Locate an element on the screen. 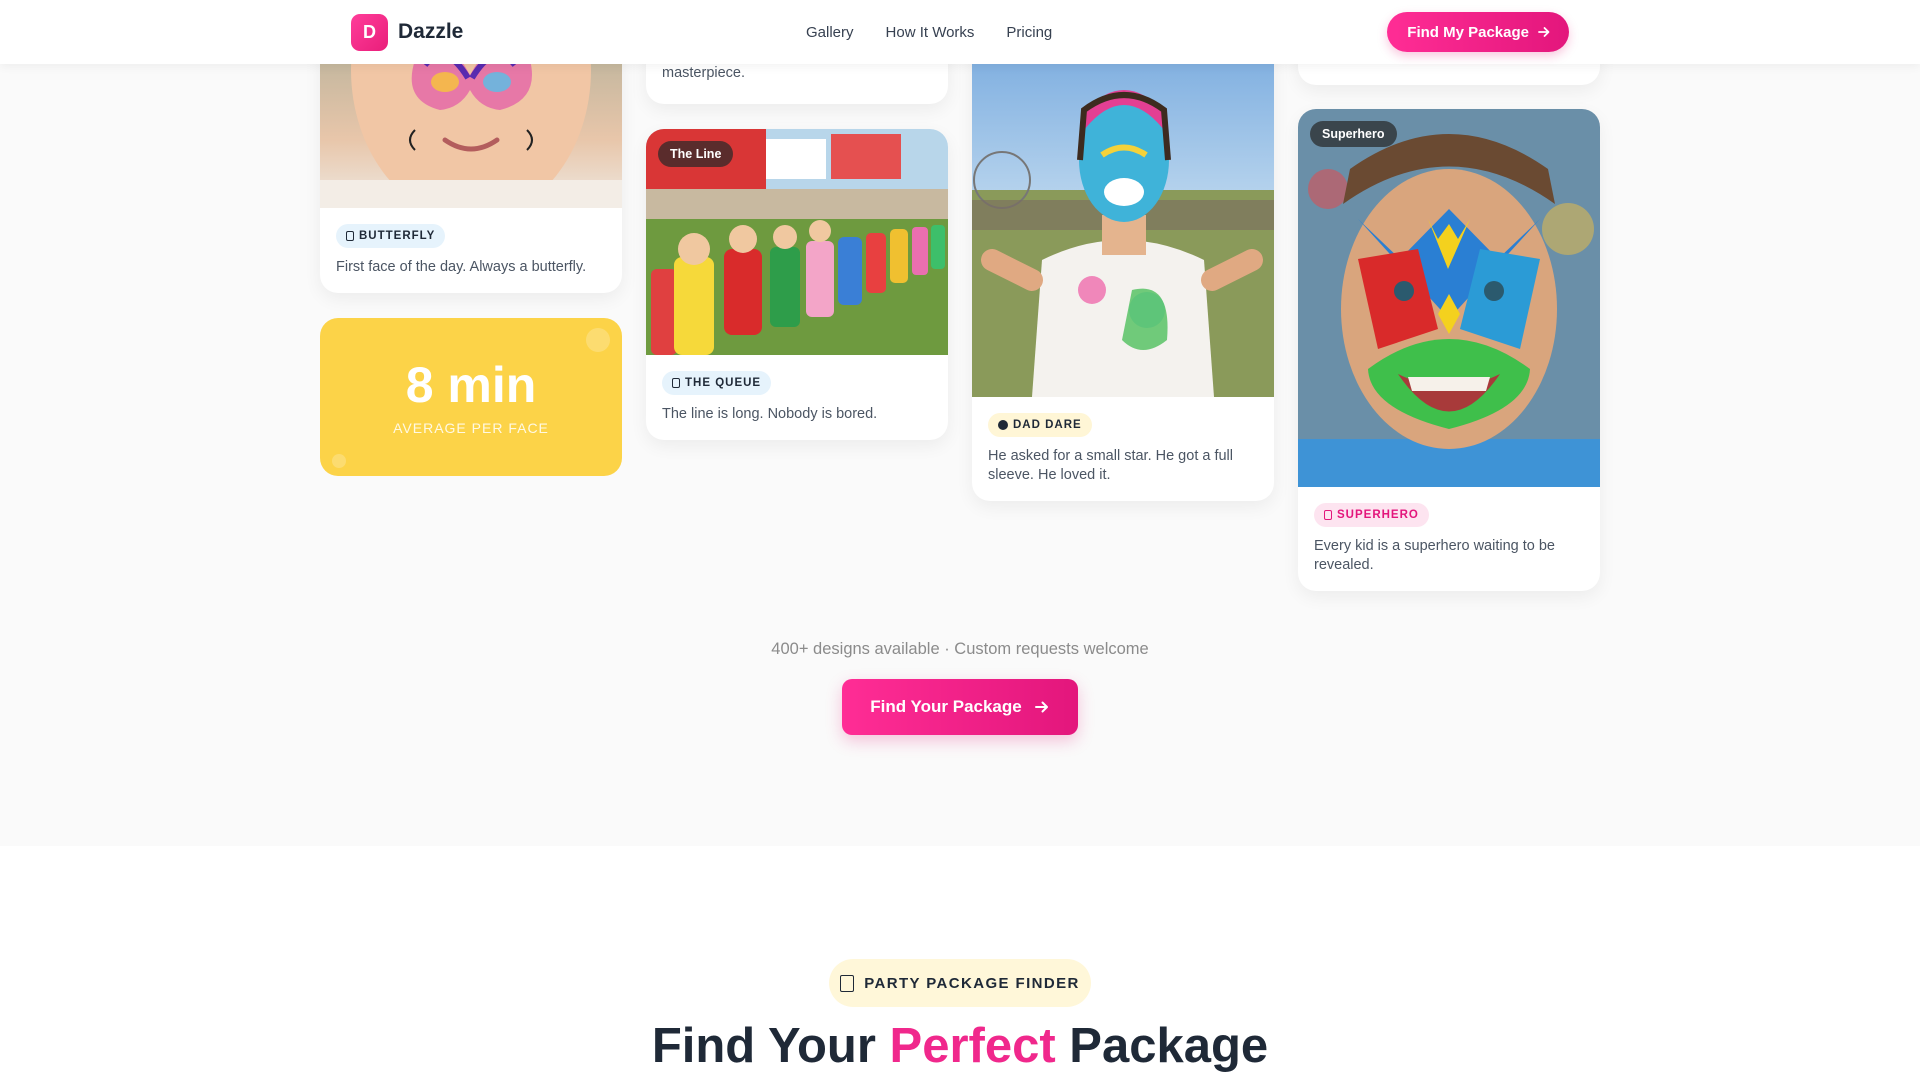 This screenshot has width=1920, height=1080. clipboard-icon is located at coordinates (847, 983).